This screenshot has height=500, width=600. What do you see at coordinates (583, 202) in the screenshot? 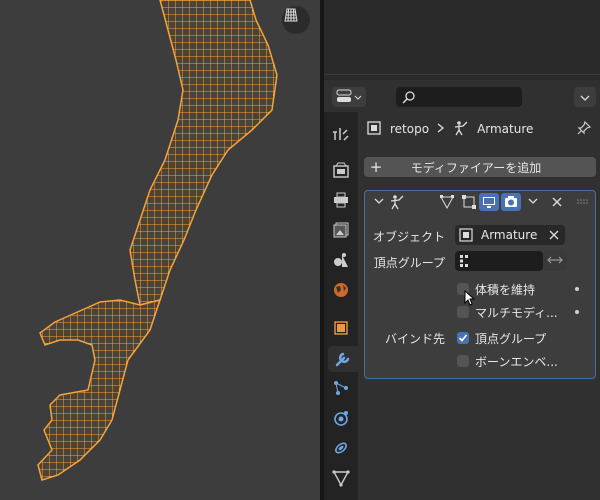
I see `drag-handle-icon` at bounding box center [583, 202].